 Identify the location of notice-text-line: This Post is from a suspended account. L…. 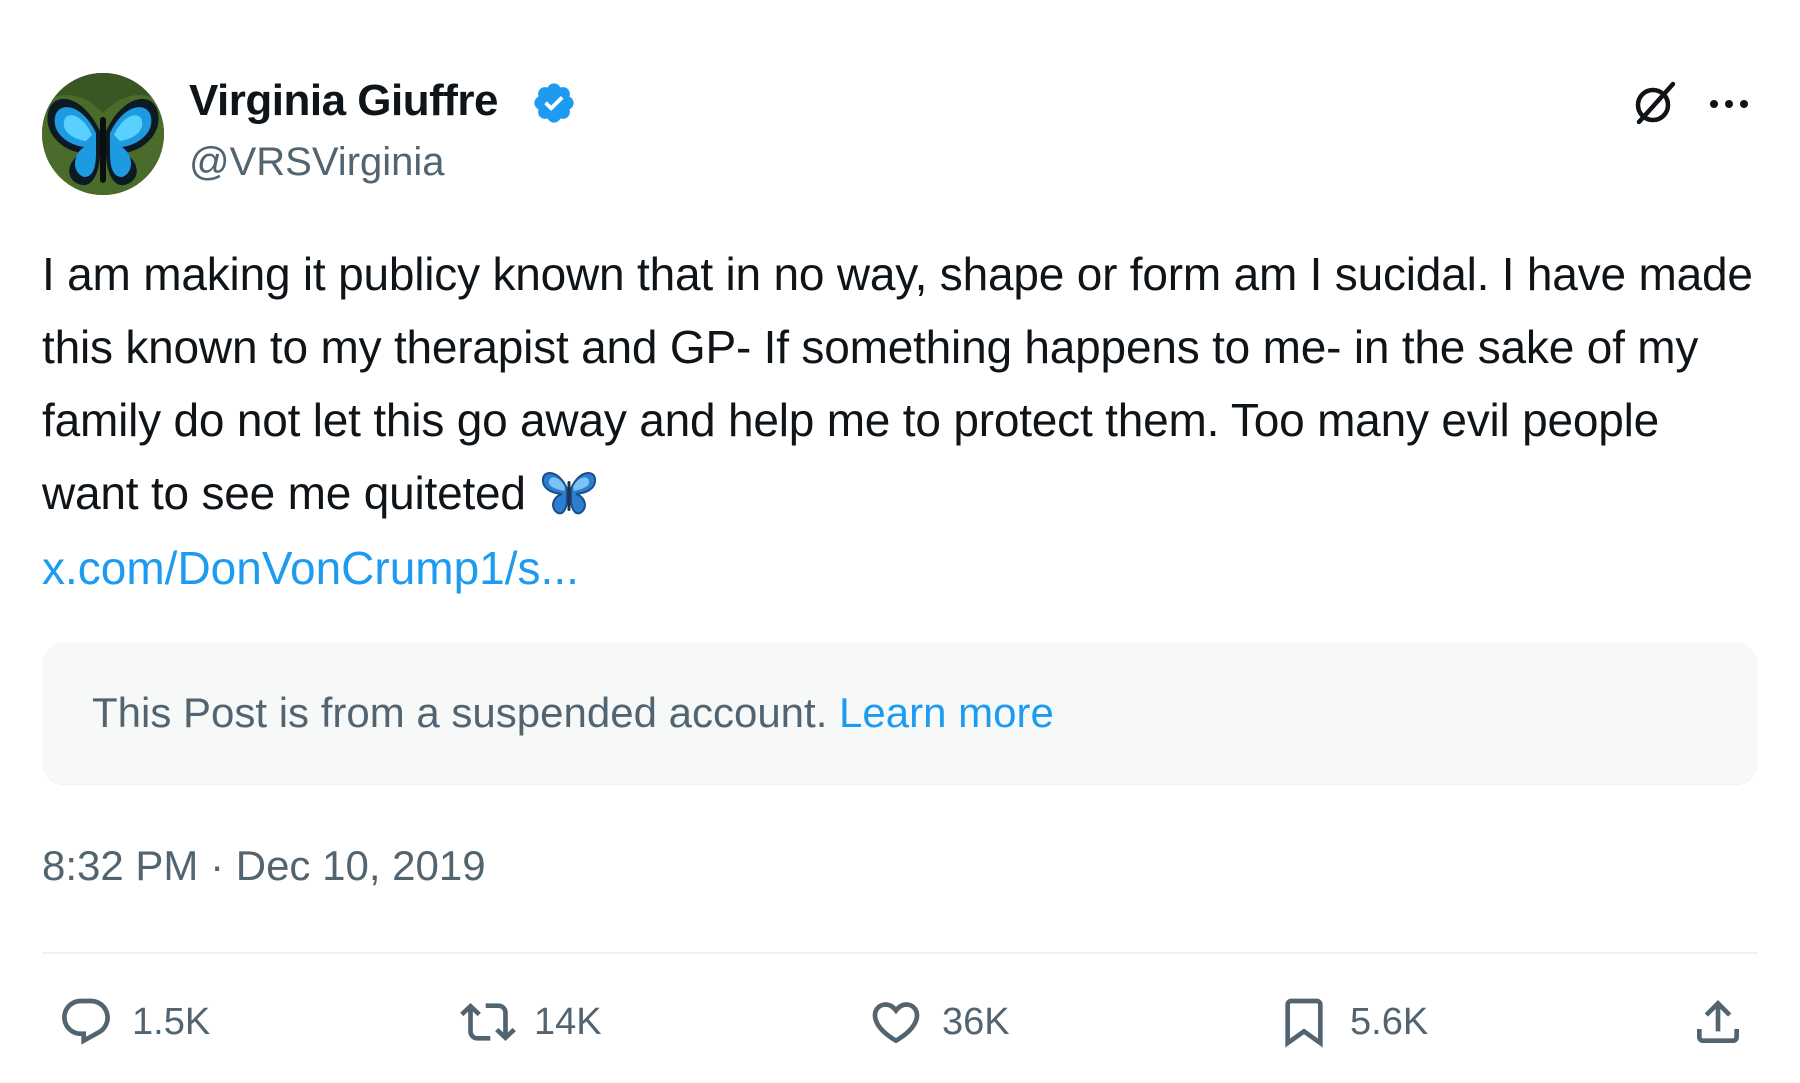
(573, 713).